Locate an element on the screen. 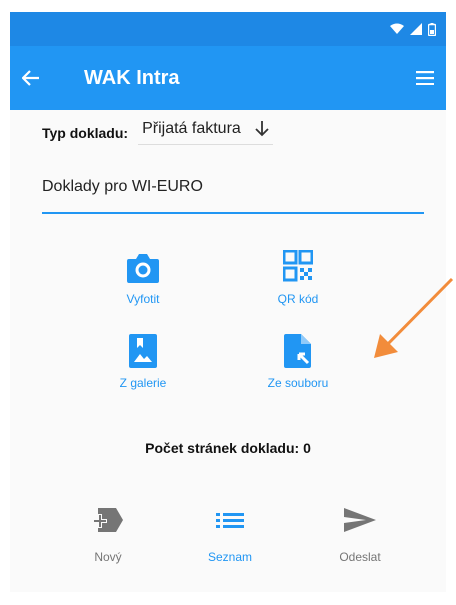  qr-code-icon is located at coordinates (298, 266).